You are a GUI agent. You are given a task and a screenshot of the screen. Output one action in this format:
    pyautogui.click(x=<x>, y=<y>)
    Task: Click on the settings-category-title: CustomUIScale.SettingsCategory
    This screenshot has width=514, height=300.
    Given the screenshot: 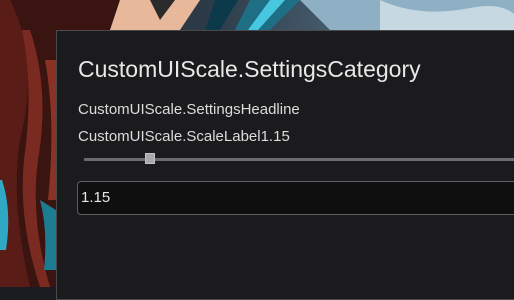 What is the action you would take?
    pyautogui.click(x=249, y=69)
    